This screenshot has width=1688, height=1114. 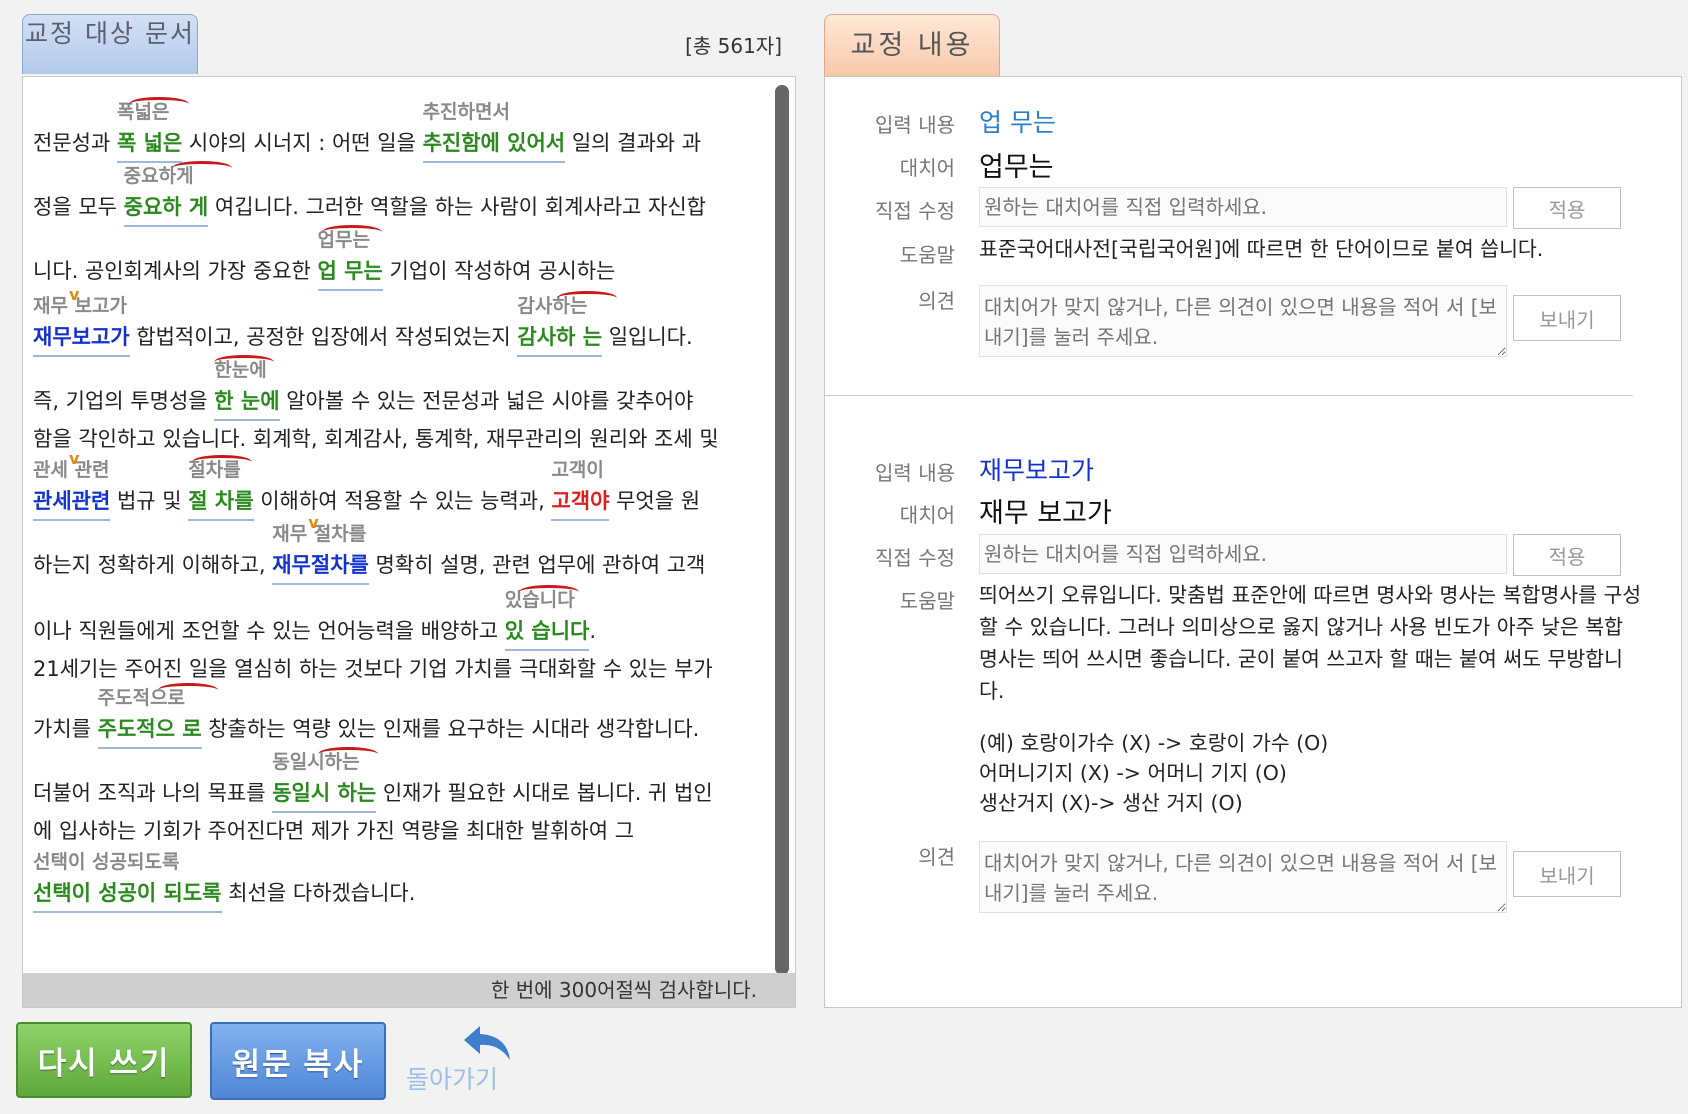 What do you see at coordinates (547, 631) in the screenshot?
I see `error-word-text: 있 습니다` at bounding box center [547, 631].